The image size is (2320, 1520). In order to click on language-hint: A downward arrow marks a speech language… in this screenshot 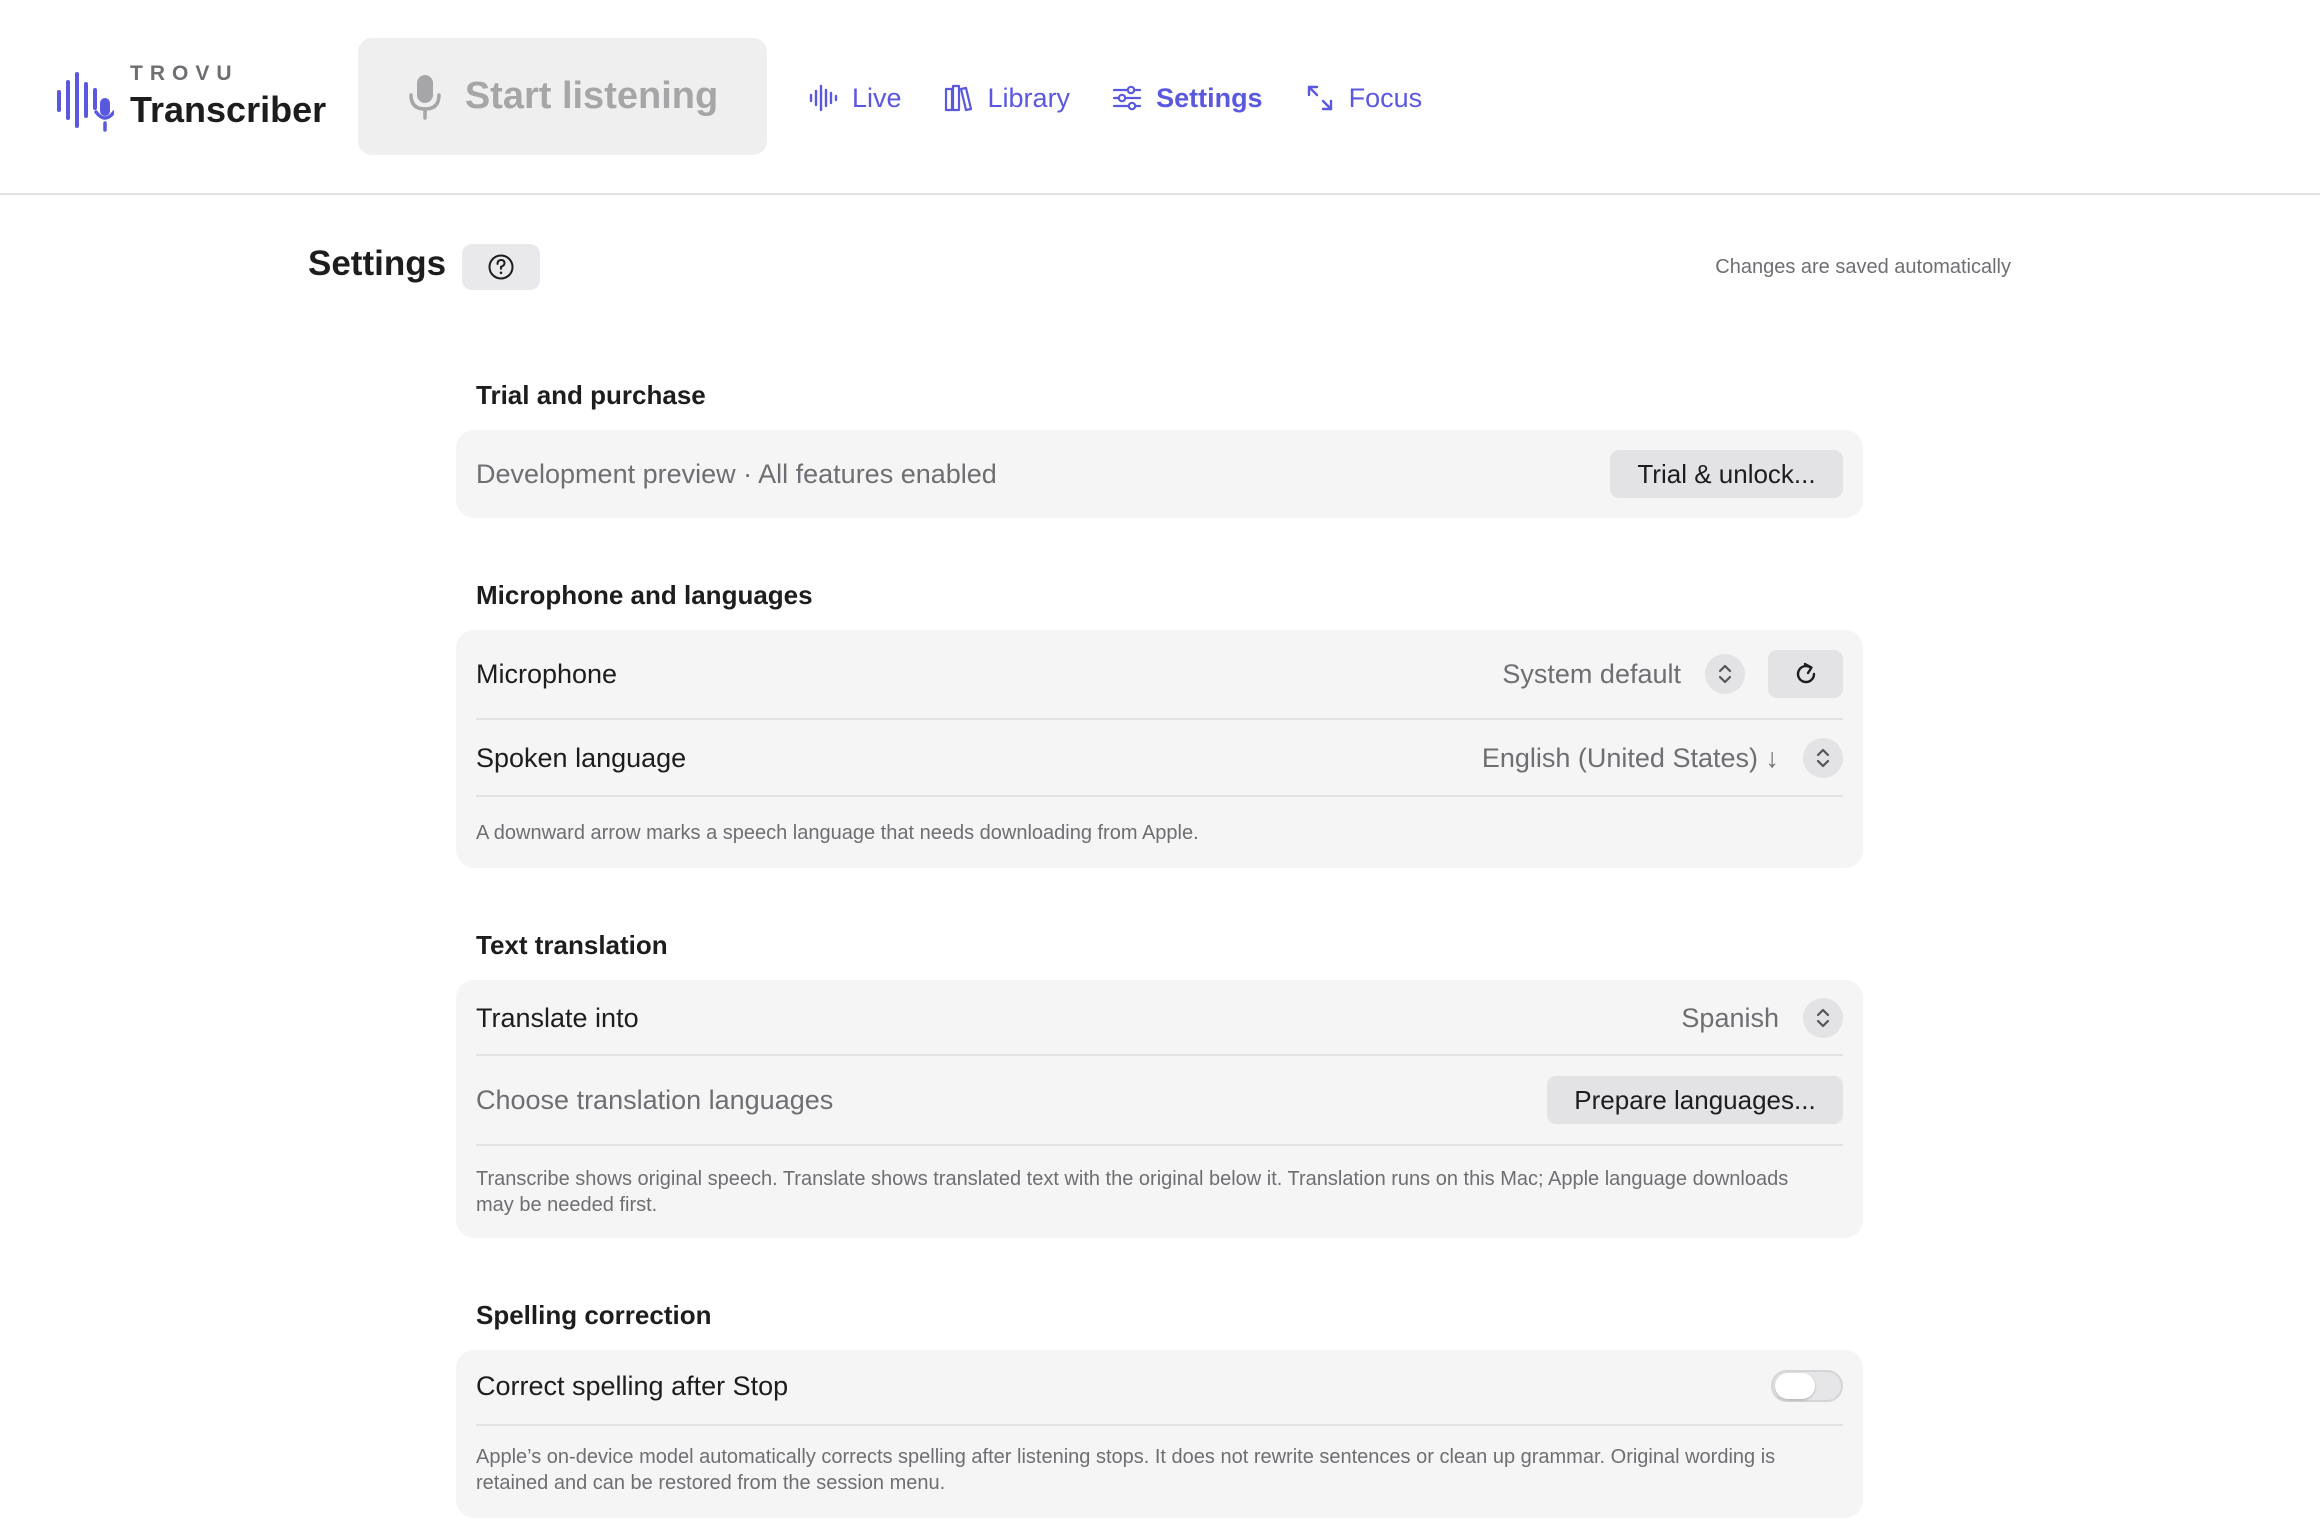, I will do `click(837, 833)`.